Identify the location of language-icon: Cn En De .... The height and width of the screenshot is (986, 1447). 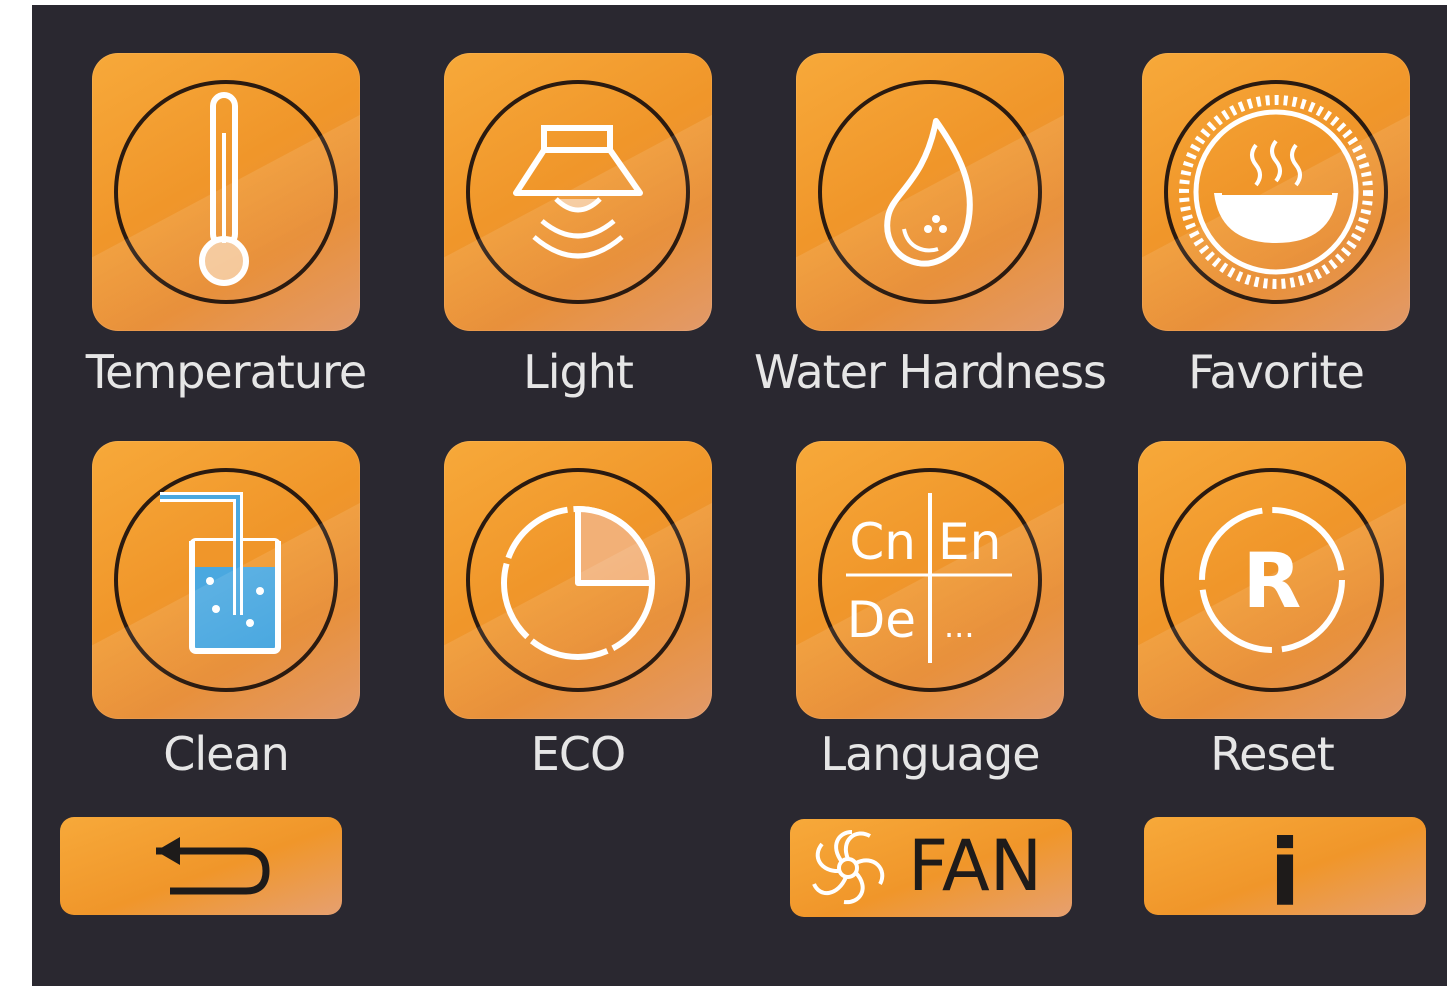
(930, 580).